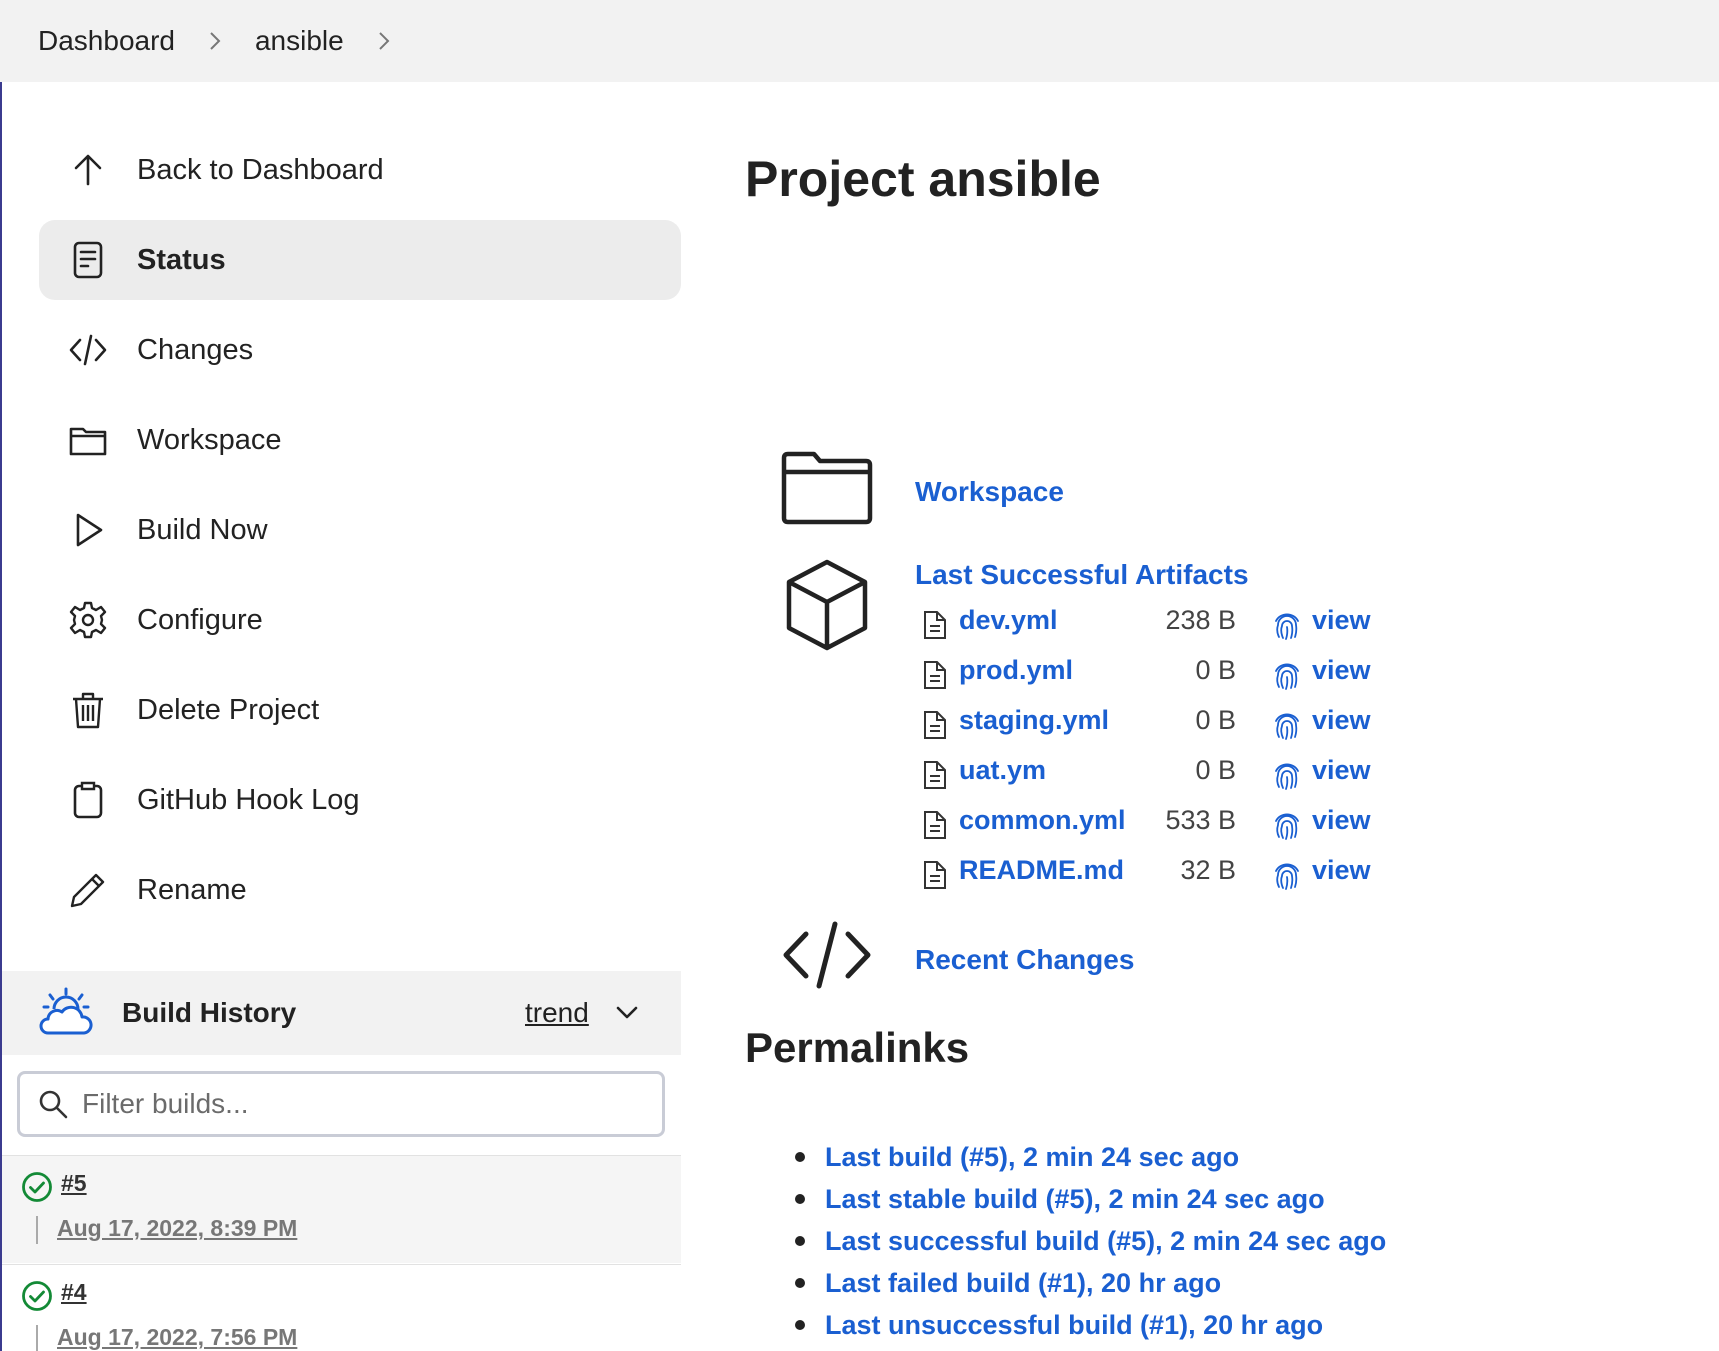 This screenshot has height=1351, width=1719. I want to click on sidebar-item-label: Back to Dashboard, so click(260, 169).